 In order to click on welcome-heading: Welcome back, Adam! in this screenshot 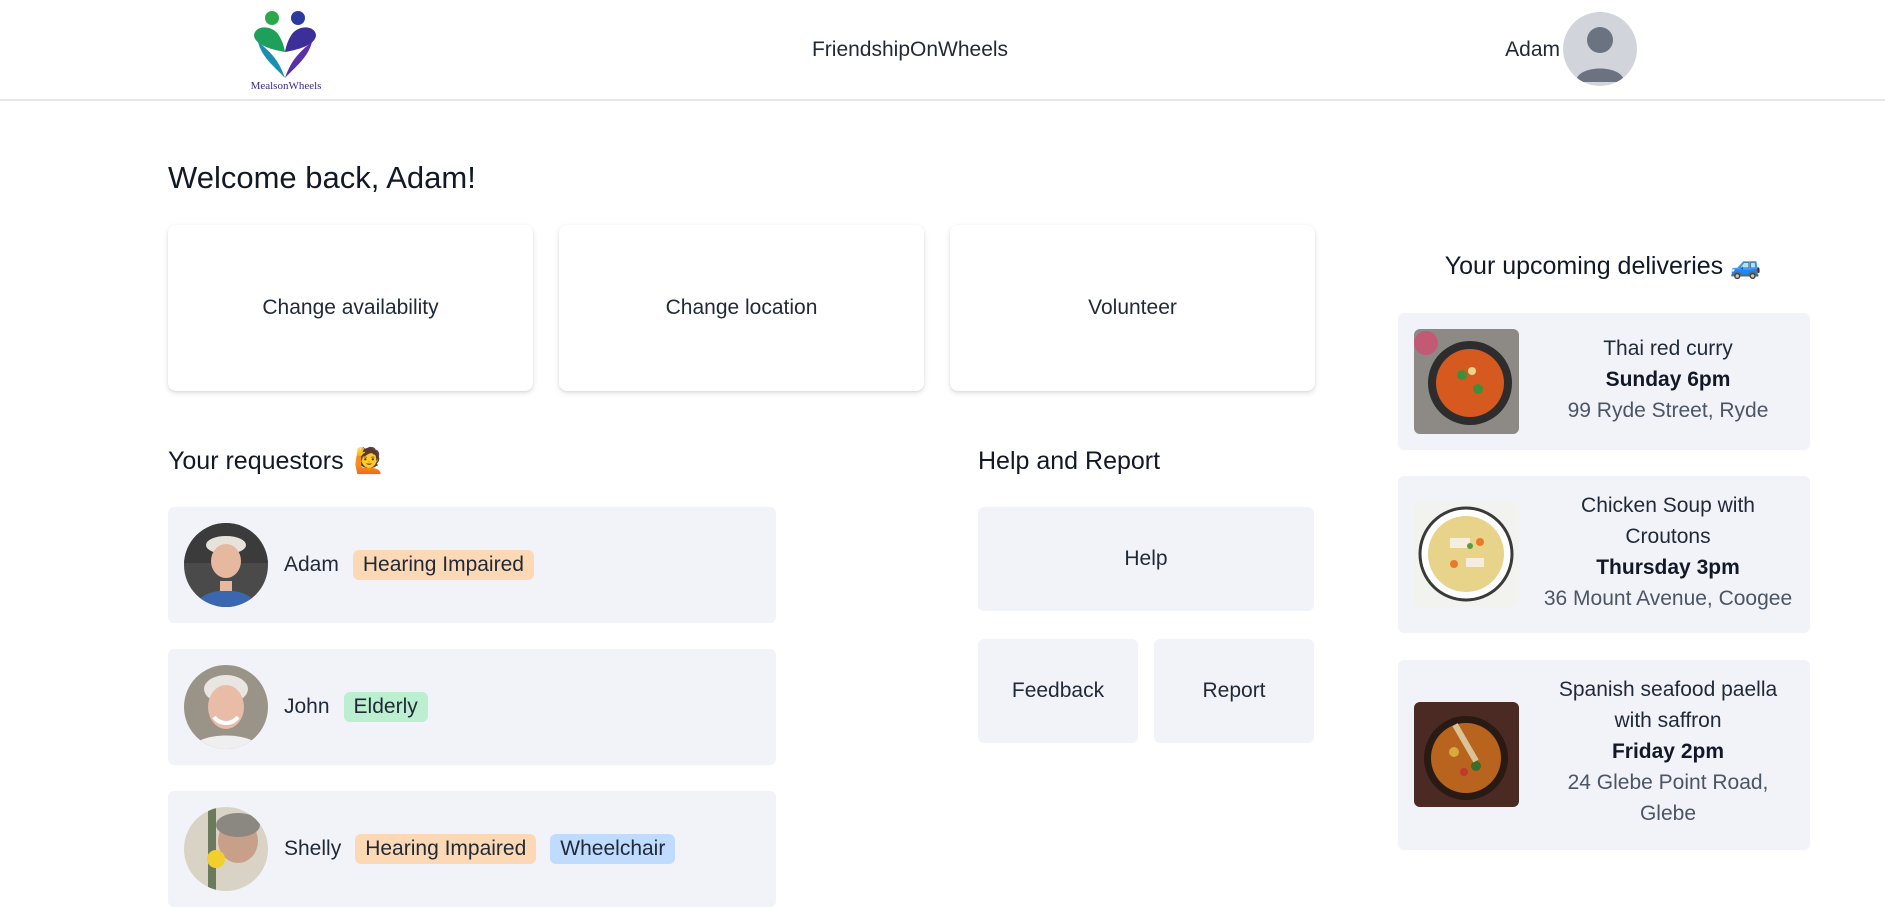, I will do `click(322, 177)`.